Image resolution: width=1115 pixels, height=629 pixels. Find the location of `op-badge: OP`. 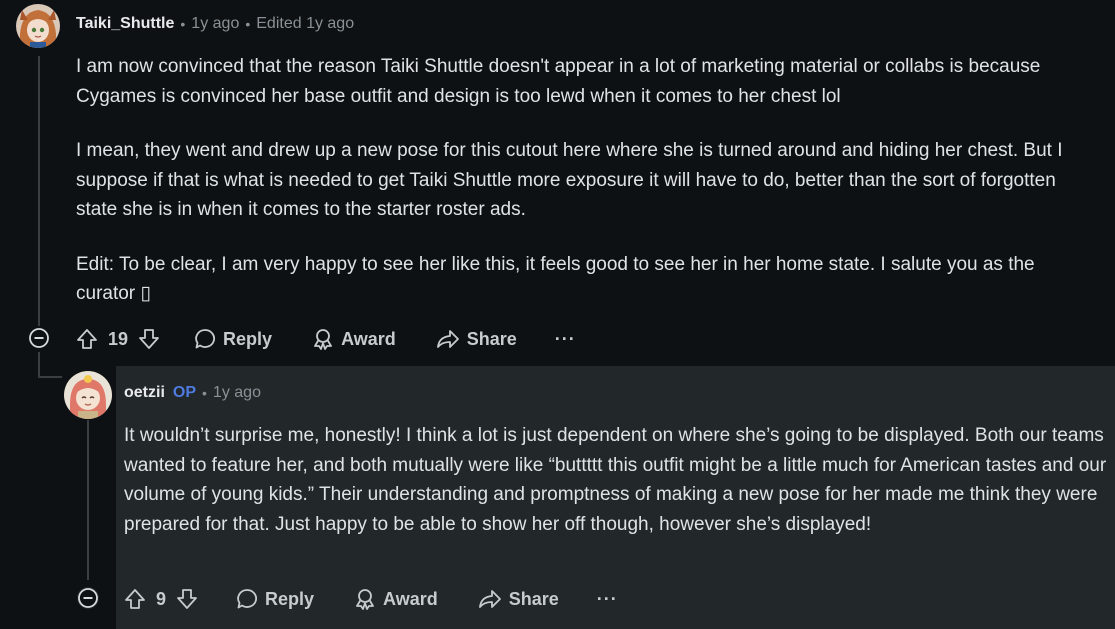

op-badge: OP is located at coordinates (184, 392).